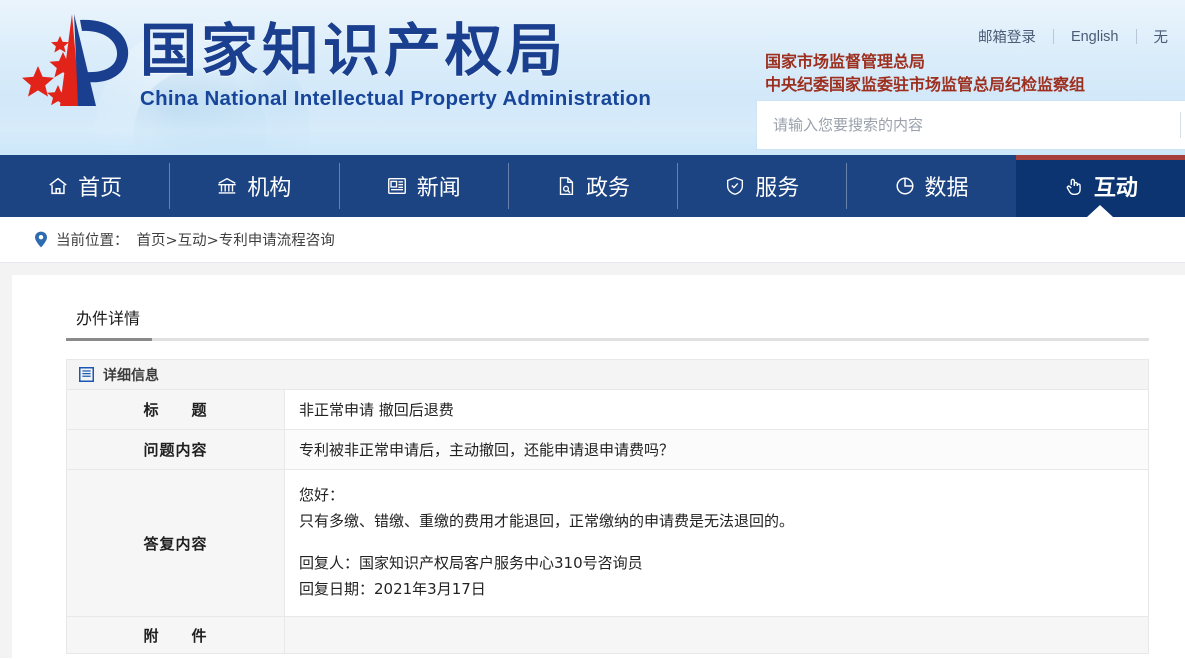  Describe the element at coordinates (471, 563) in the screenshot. I see `answer-responder: 回复人：国家知识产权局客户服务中心310号咨询员` at that location.